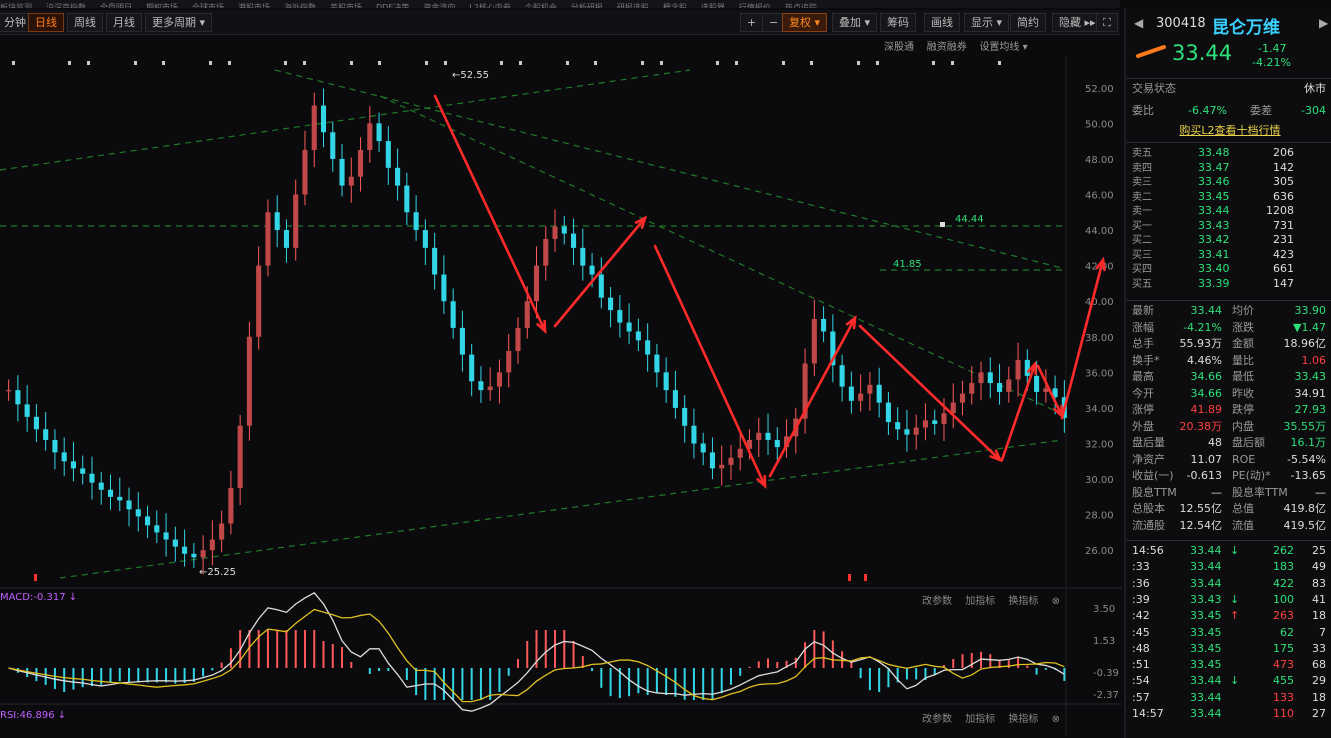 The height and width of the screenshot is (738, 1331). Describe the element at coordinates (179, 22) in the screenshot. I see `period-tab-3: 更多周期 ▾` at that location.